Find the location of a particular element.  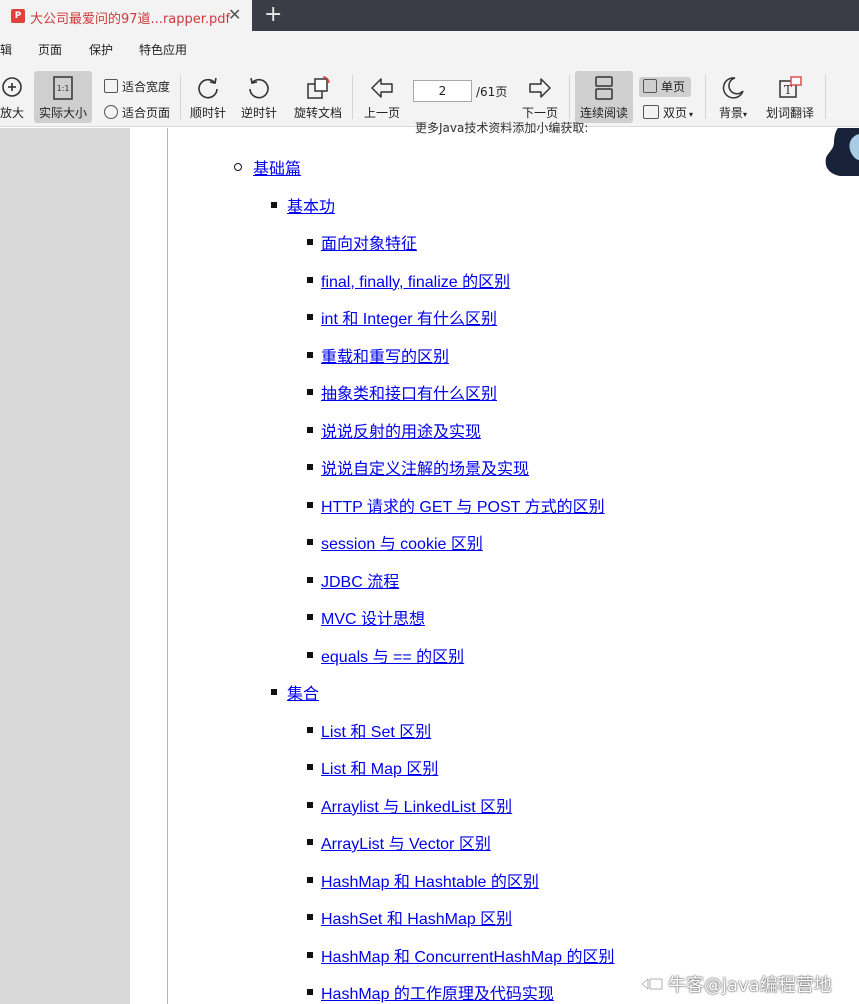

toc-item-link: 说说反射的用途及实现 is located at coordinates (401, 430).